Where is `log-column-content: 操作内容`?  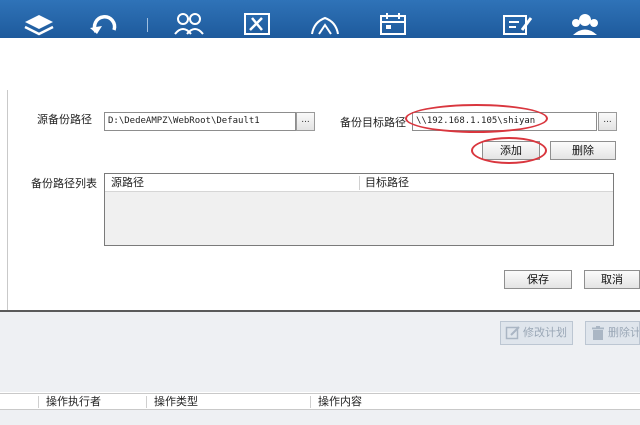
log-column-content: 操作内容 is located at coordinates (340, 402).